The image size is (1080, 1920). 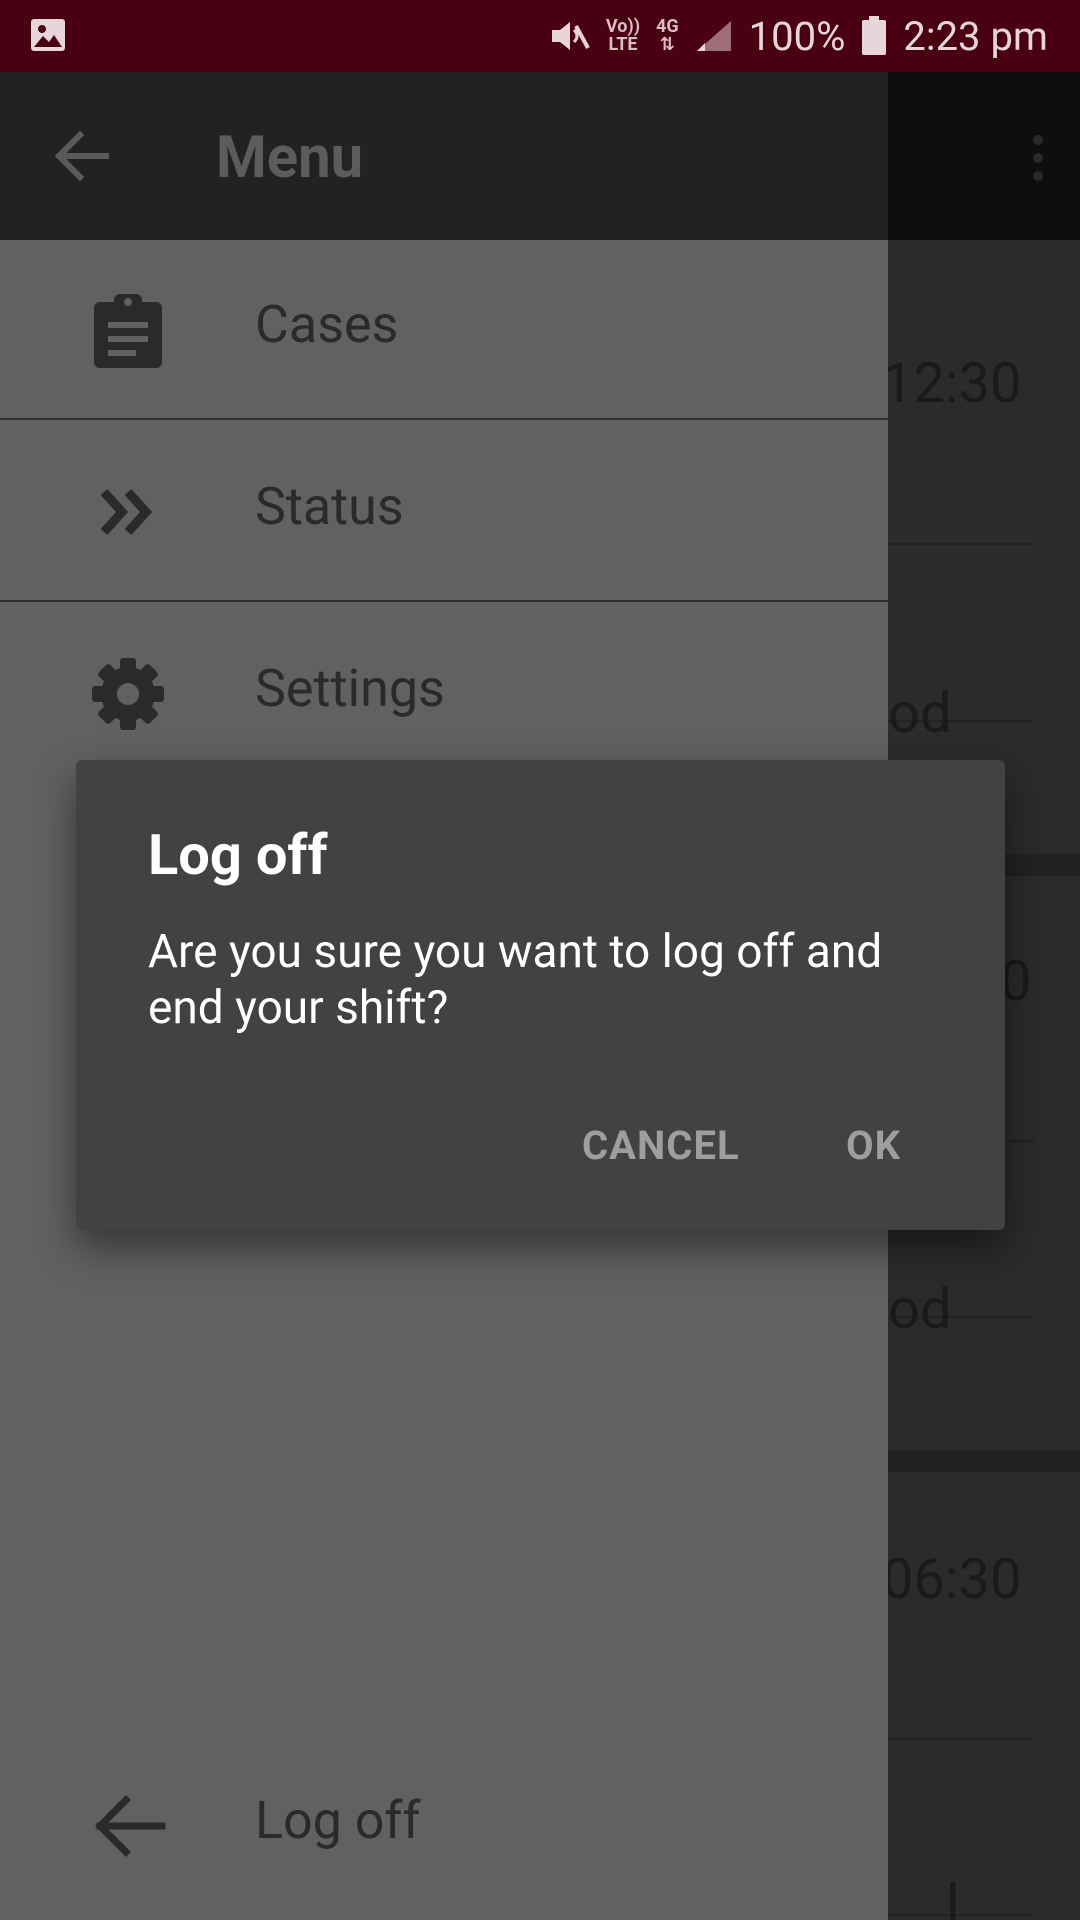 What do you see at coordinates (444, 1826) in the screenshot?
I see `menu-item-log-off: Log off` at bounding box center [444, 1826].